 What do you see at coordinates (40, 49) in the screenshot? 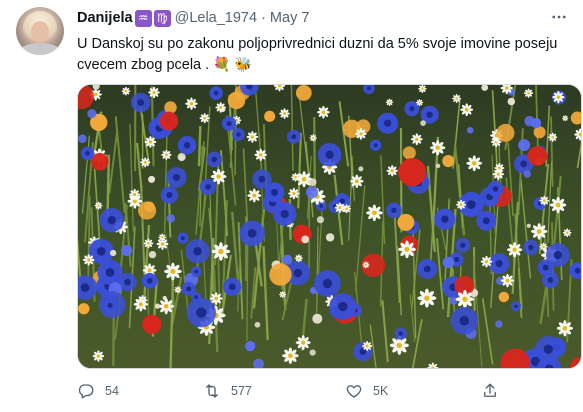
I see `avatar-shirt` at bounding box center [40, 49].